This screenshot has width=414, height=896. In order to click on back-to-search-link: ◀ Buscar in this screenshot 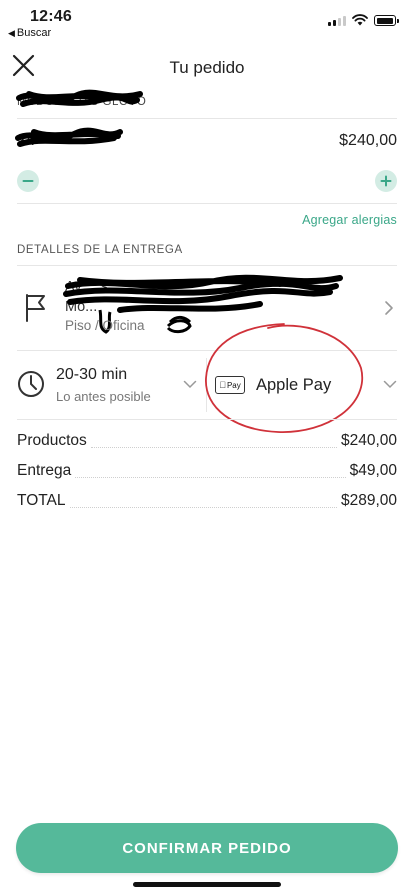, I will do `click(29, 33)`.